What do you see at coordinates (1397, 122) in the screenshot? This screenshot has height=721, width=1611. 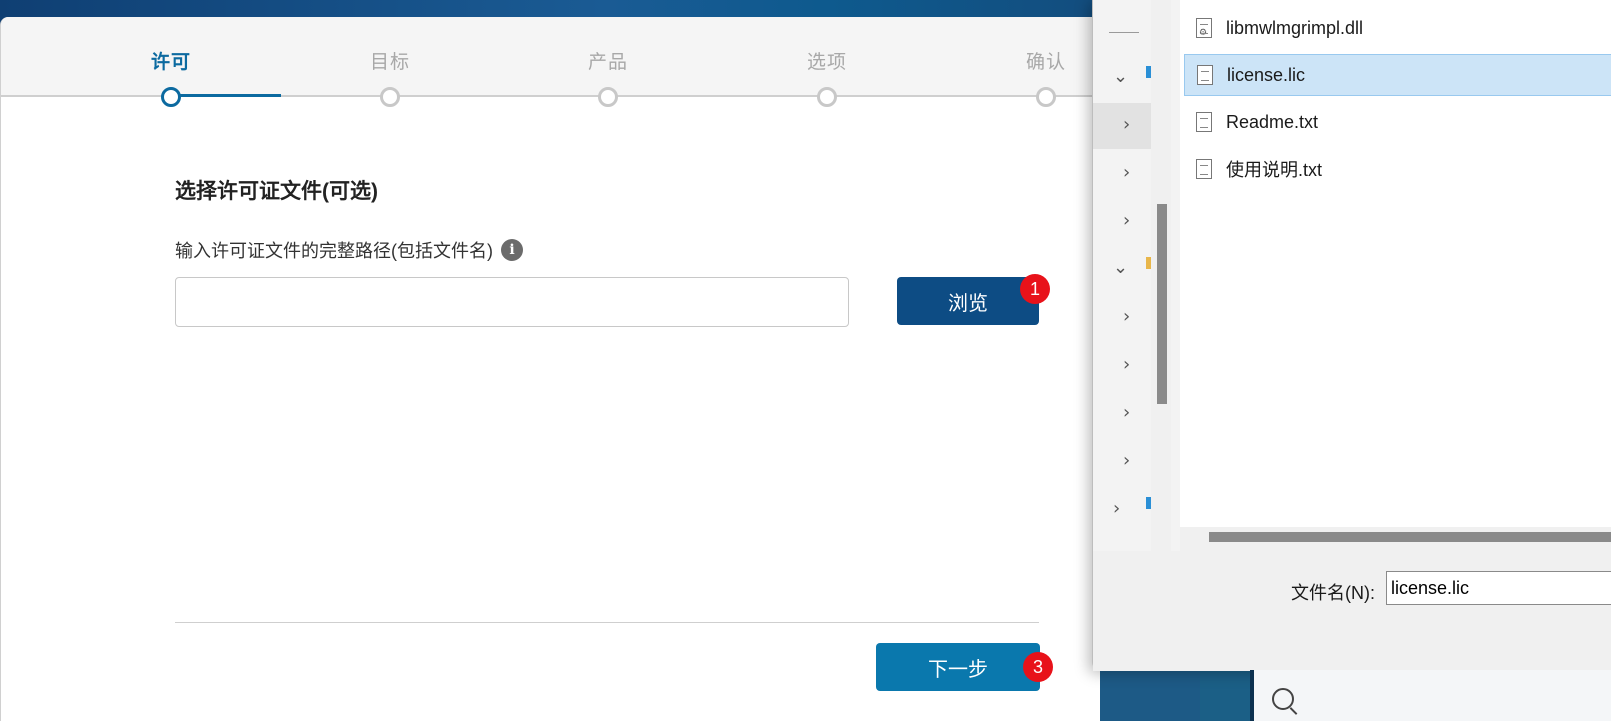 I see `file-item: Readme.txt` at bounding box center [1397, 122].